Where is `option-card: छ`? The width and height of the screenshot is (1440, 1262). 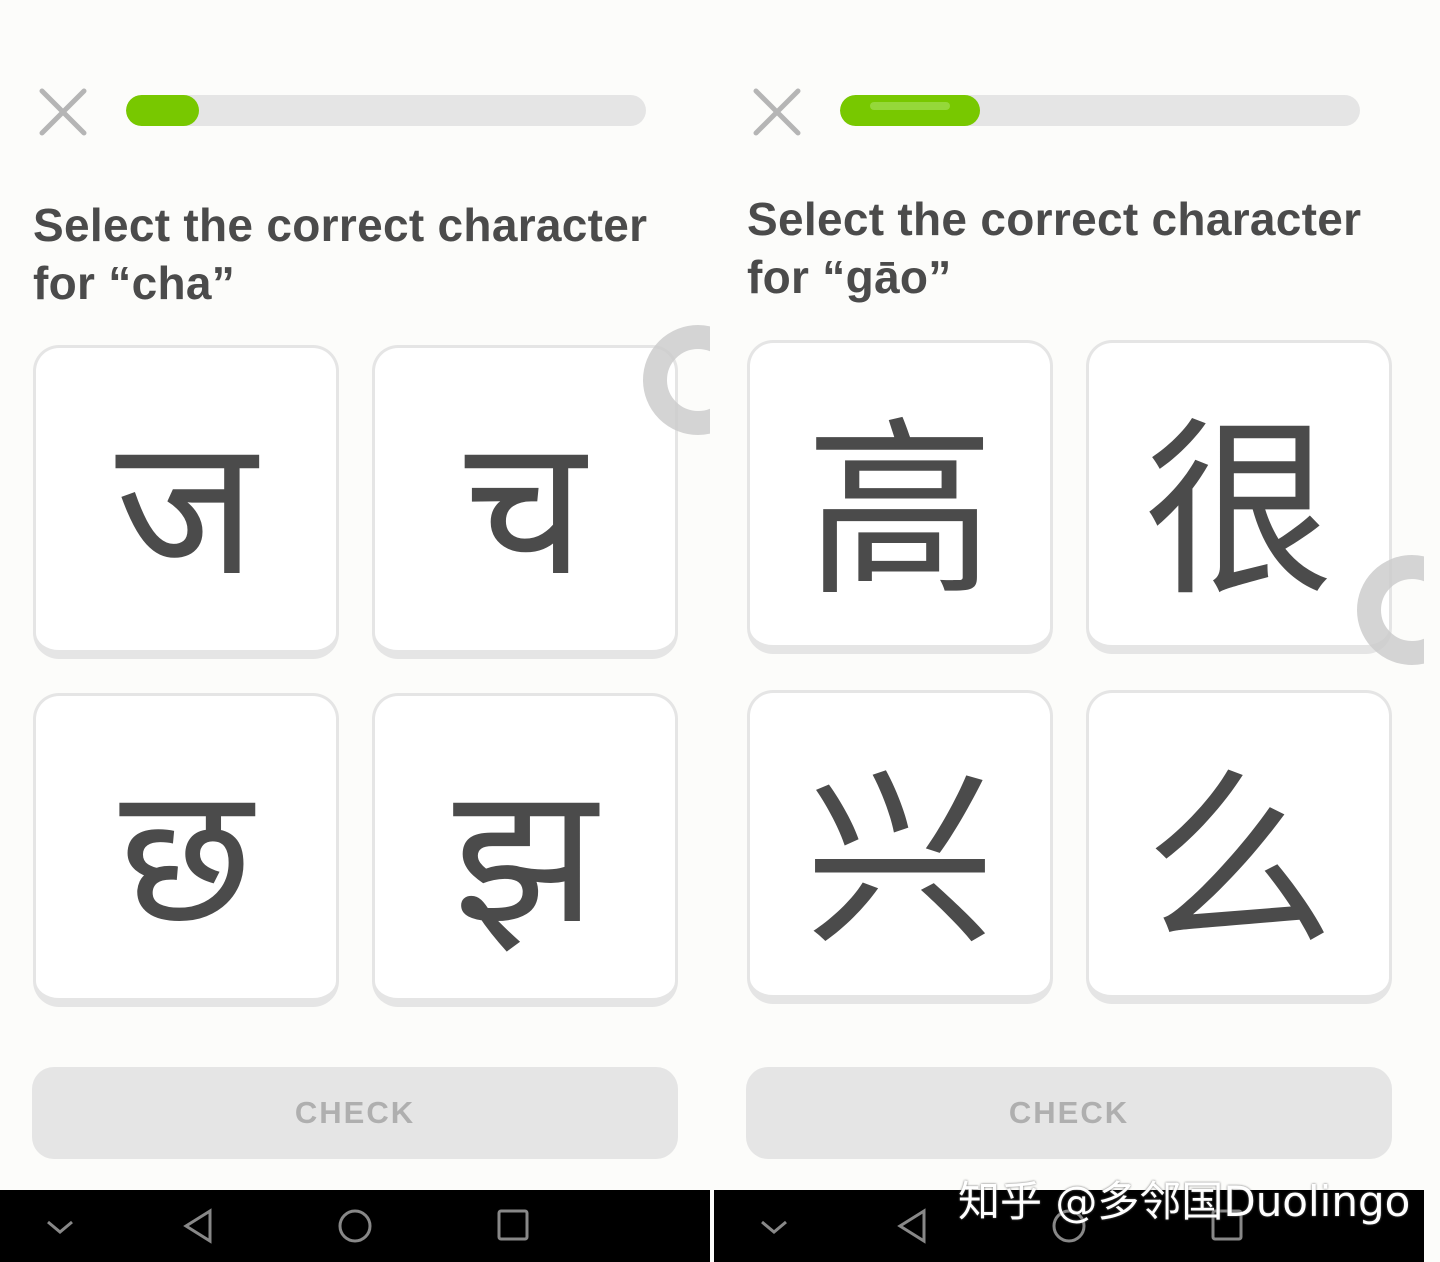
option-card: छ is located at coordinates (186, 850).